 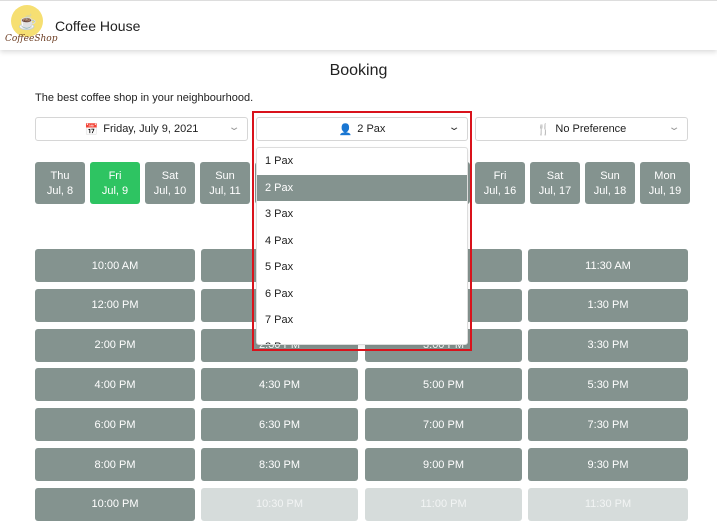 I want to click on date-date-label: Jul, 10, so click(x=170, y=191).